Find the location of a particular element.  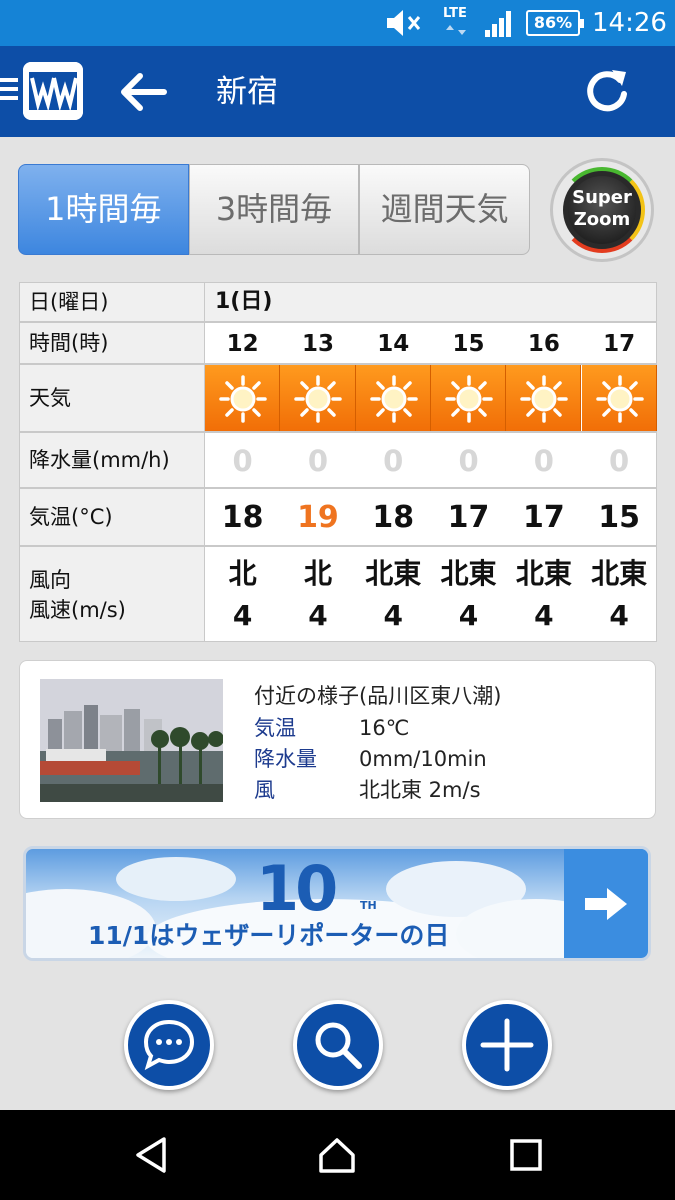

search-icon is located at coordinates (338, 1045).